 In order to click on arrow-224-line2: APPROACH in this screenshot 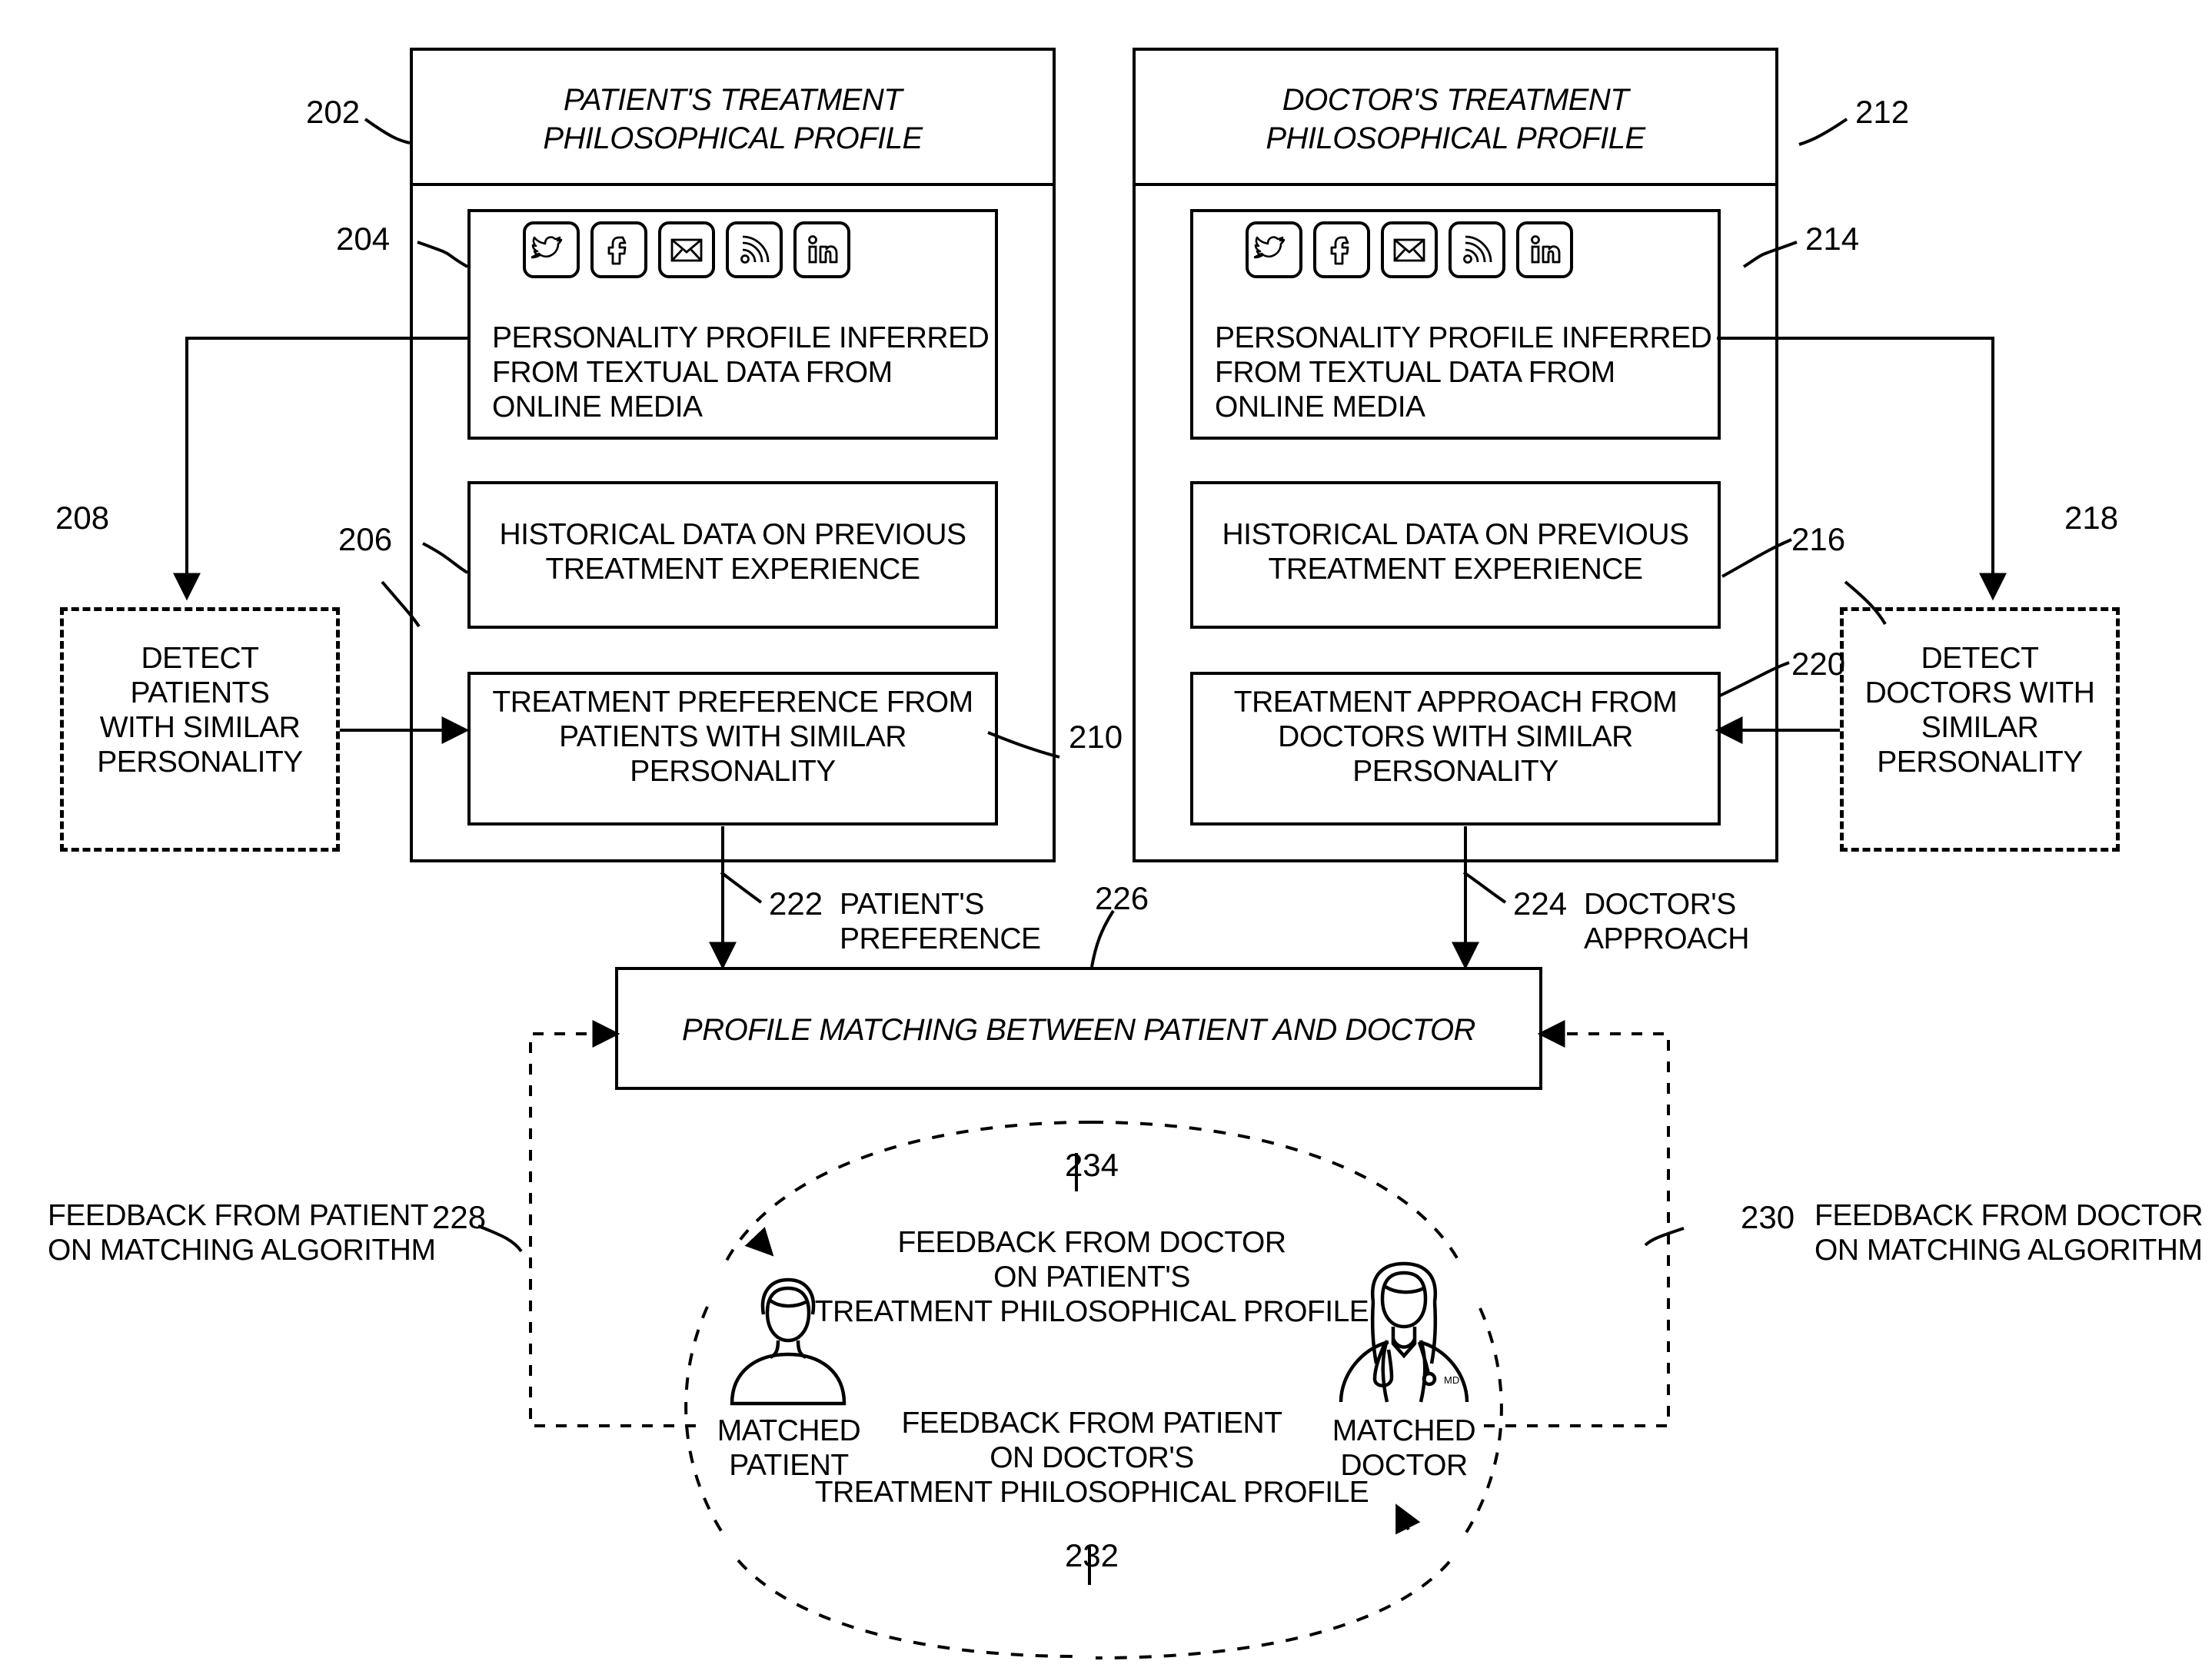, I will do `click(1666, 939)`.